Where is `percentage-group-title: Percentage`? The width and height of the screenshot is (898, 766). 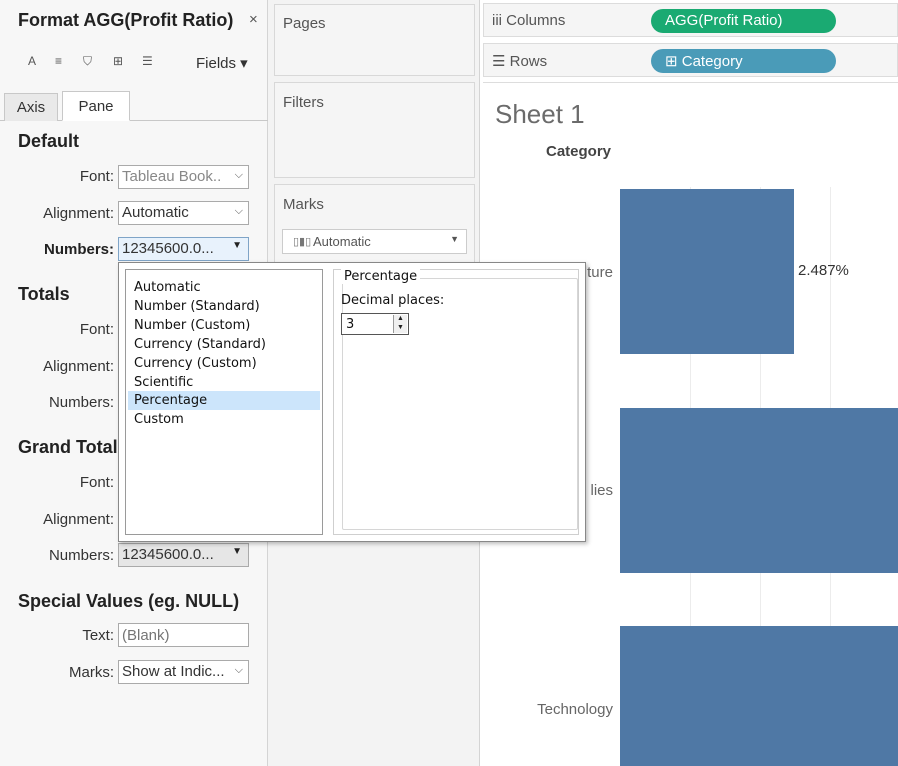 percentage-group-title: Percentage is located at coordinates (381, 276).